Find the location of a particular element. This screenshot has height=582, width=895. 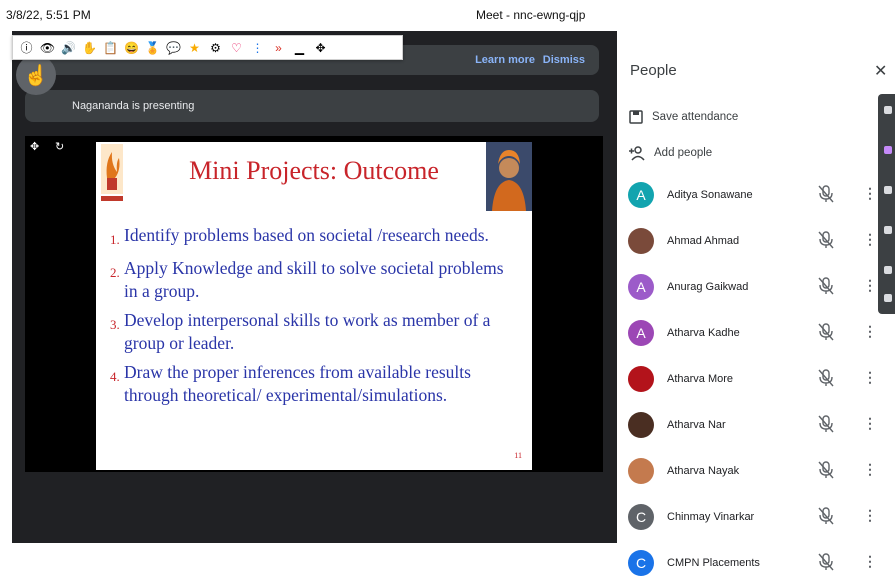

participant-name: Ahmad Ahmad is located at coordinates (703, 241).